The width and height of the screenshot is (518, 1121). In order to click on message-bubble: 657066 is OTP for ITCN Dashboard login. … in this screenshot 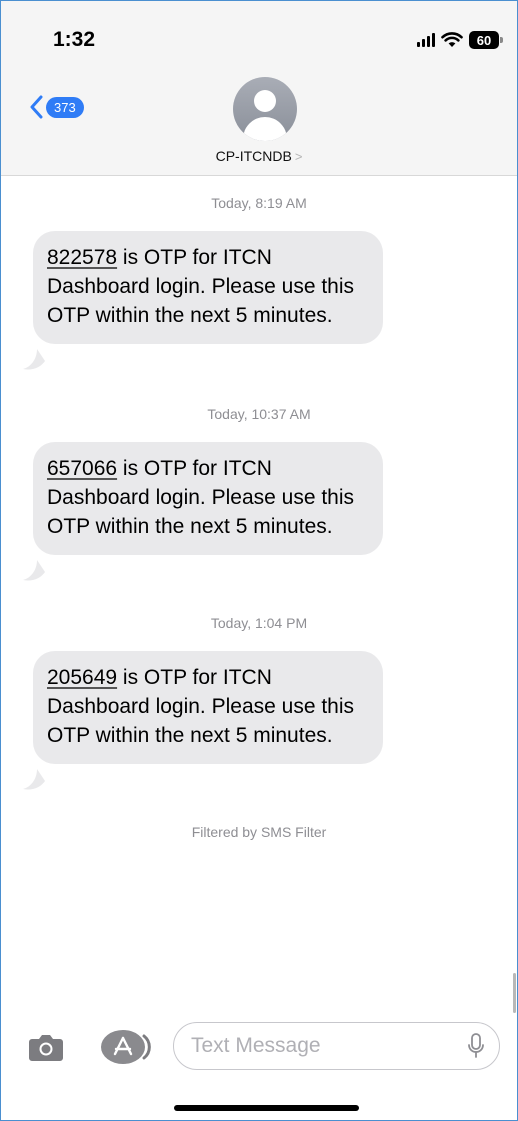, I will do `click(208, 498)`.